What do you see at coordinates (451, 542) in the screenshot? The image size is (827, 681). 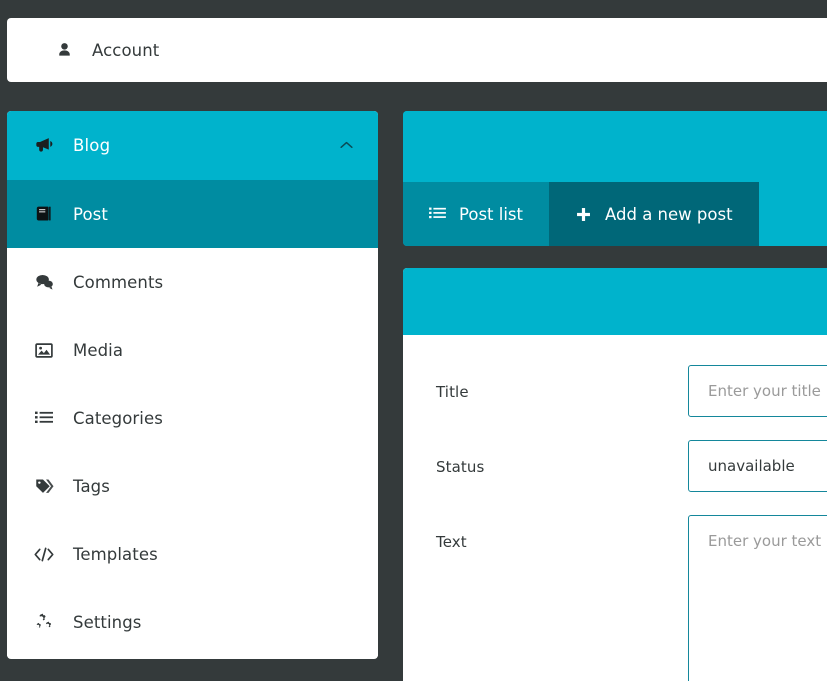 I see `text-label: Text` at bounding box center [451, 542].